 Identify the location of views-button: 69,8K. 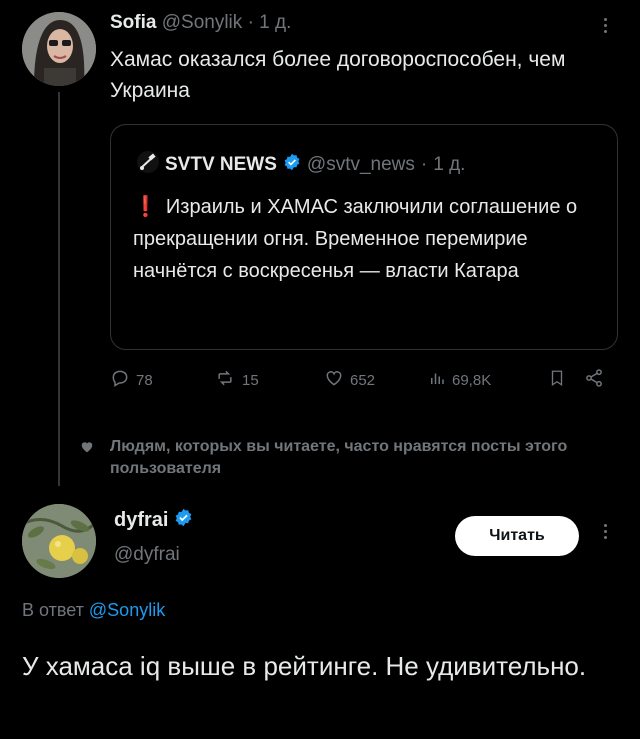
(459, 380).